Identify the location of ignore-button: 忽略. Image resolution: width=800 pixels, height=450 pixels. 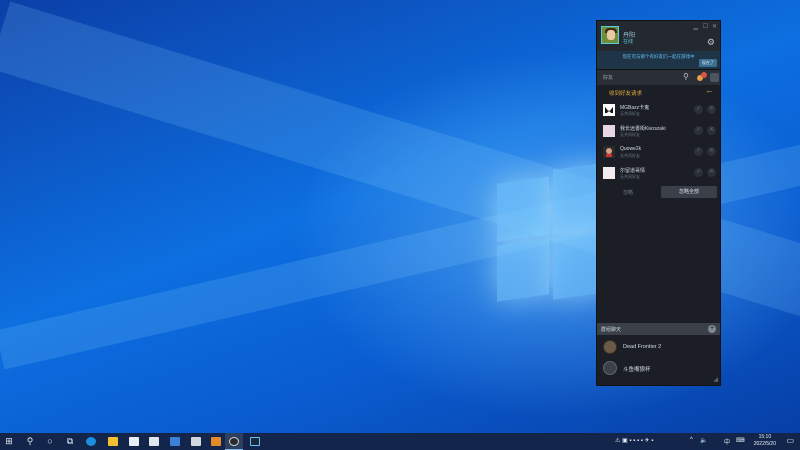
(628, 192).